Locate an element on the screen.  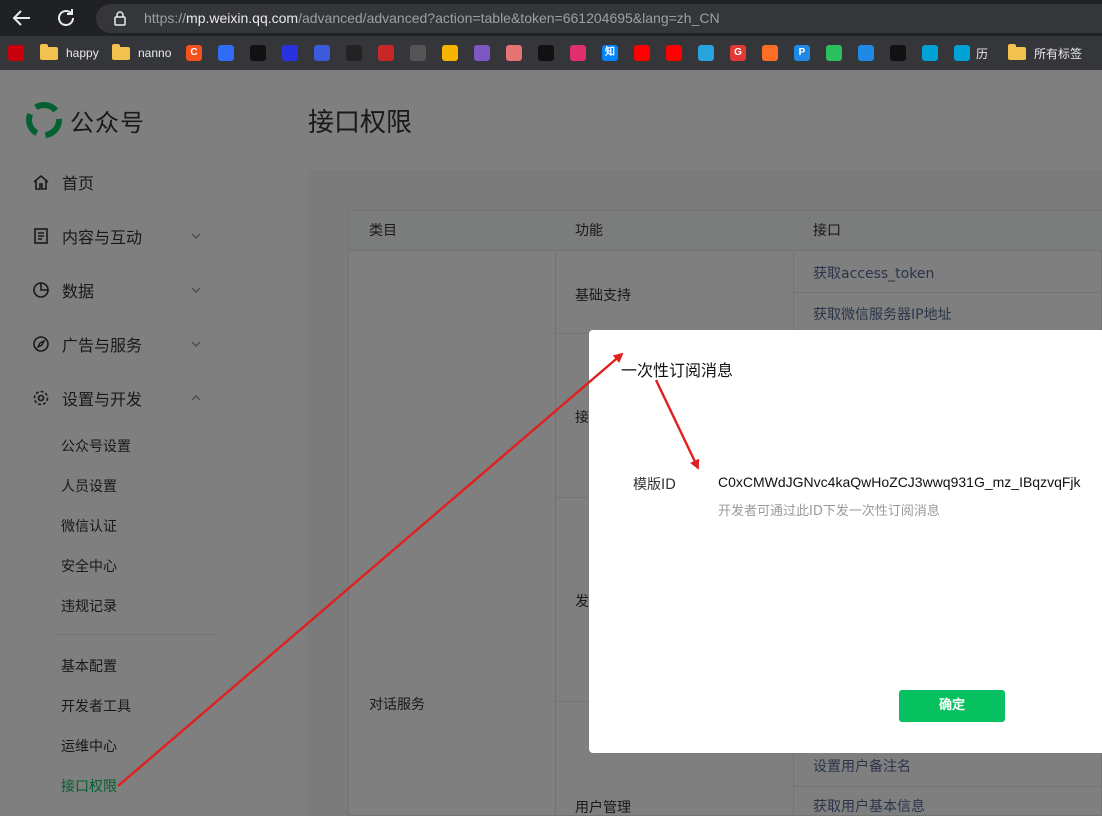
baidu-icon is located at coordinates (290, 53).